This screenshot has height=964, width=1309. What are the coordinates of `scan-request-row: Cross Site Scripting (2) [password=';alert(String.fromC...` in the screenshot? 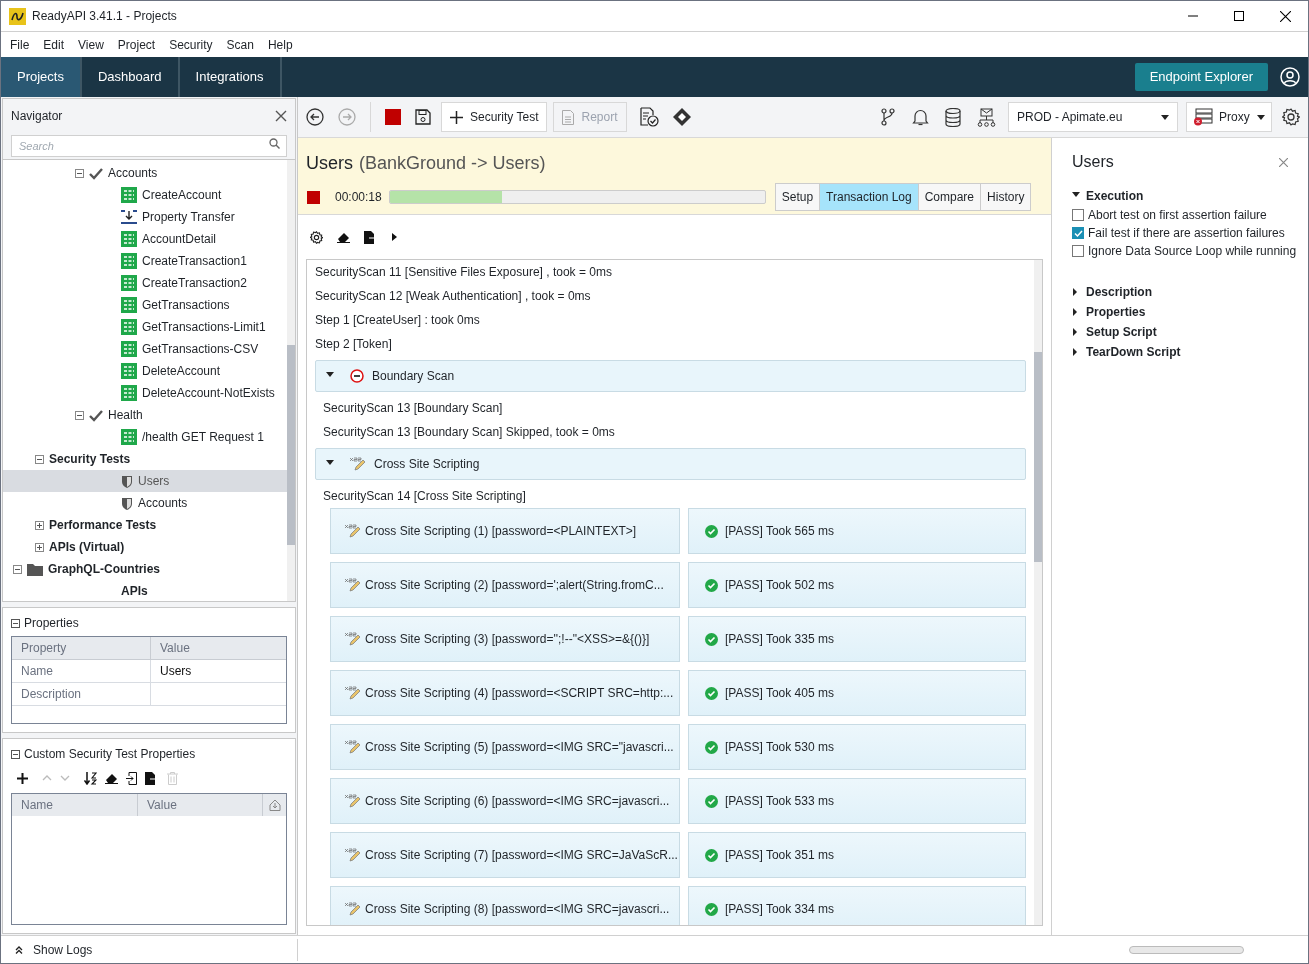 It's located at (505, 585).